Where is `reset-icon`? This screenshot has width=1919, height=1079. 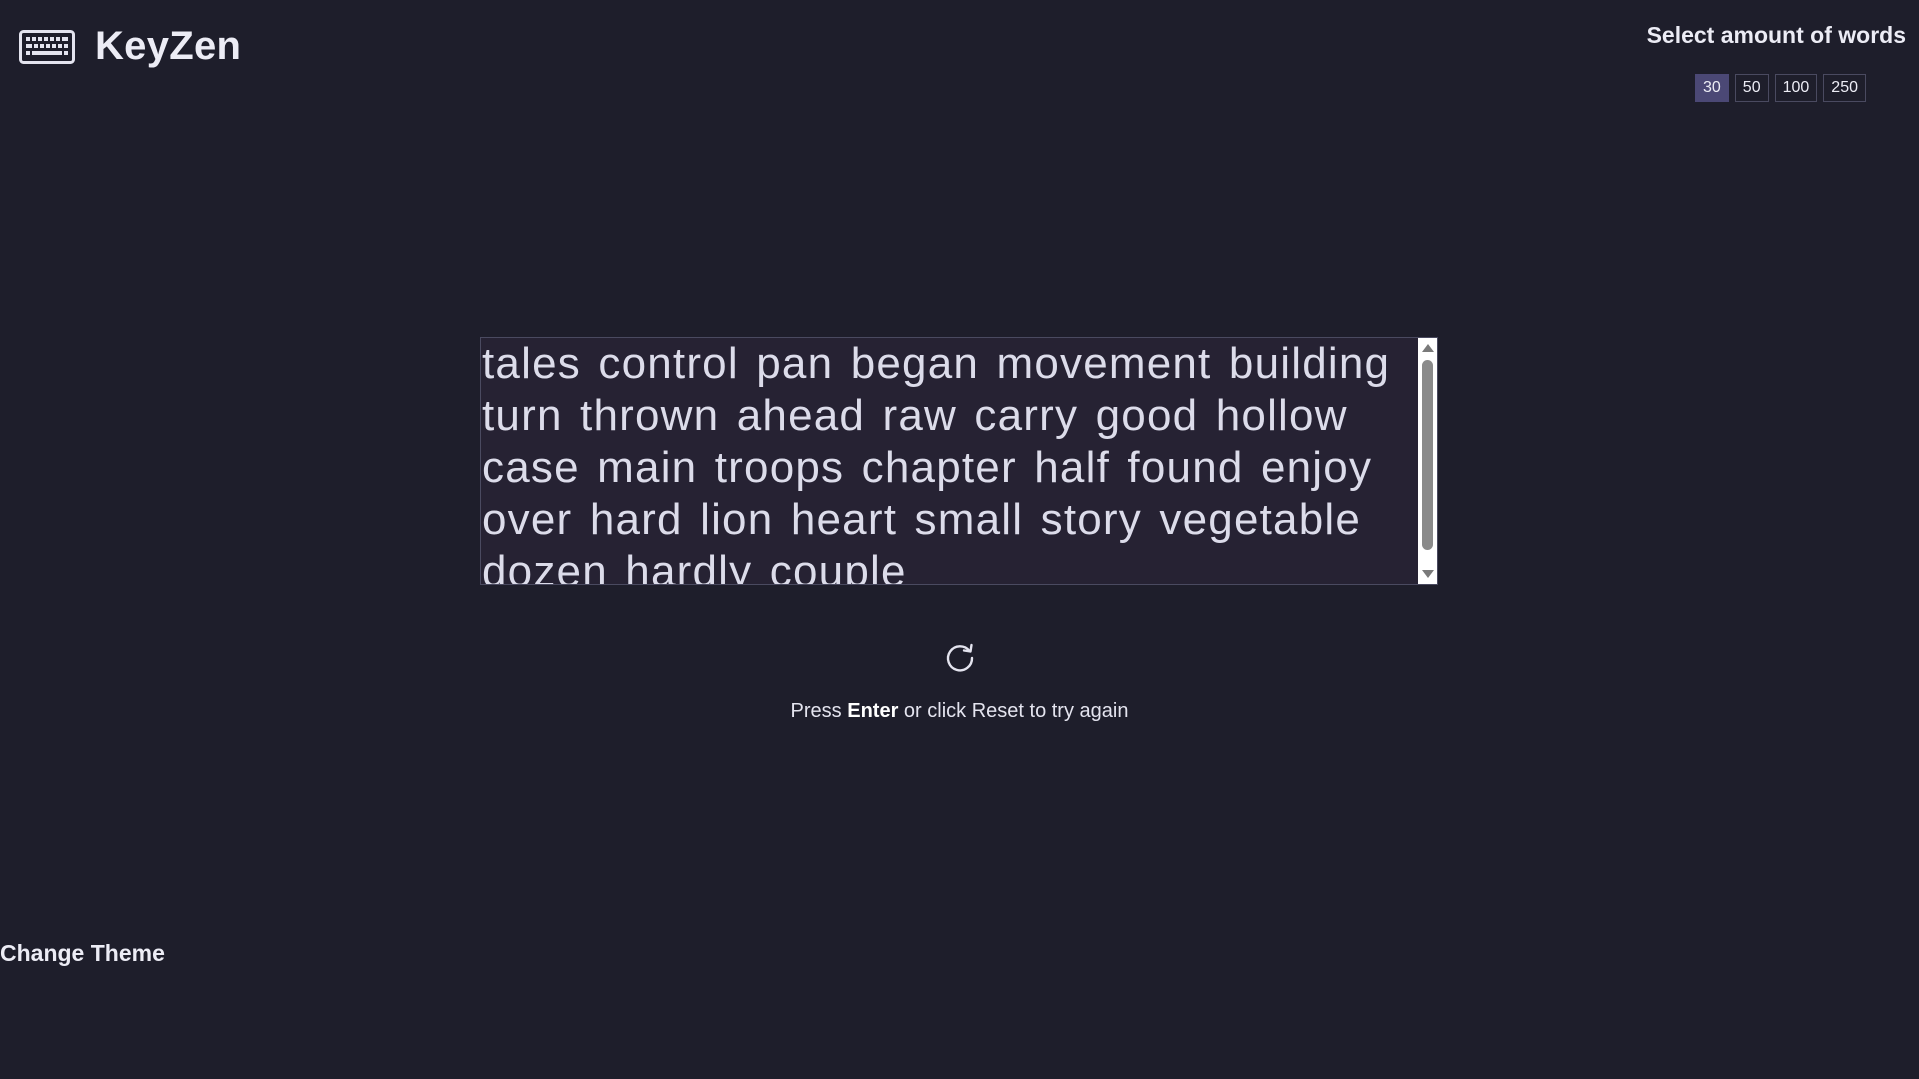 reset-icon is located at coordinates (960, 657).